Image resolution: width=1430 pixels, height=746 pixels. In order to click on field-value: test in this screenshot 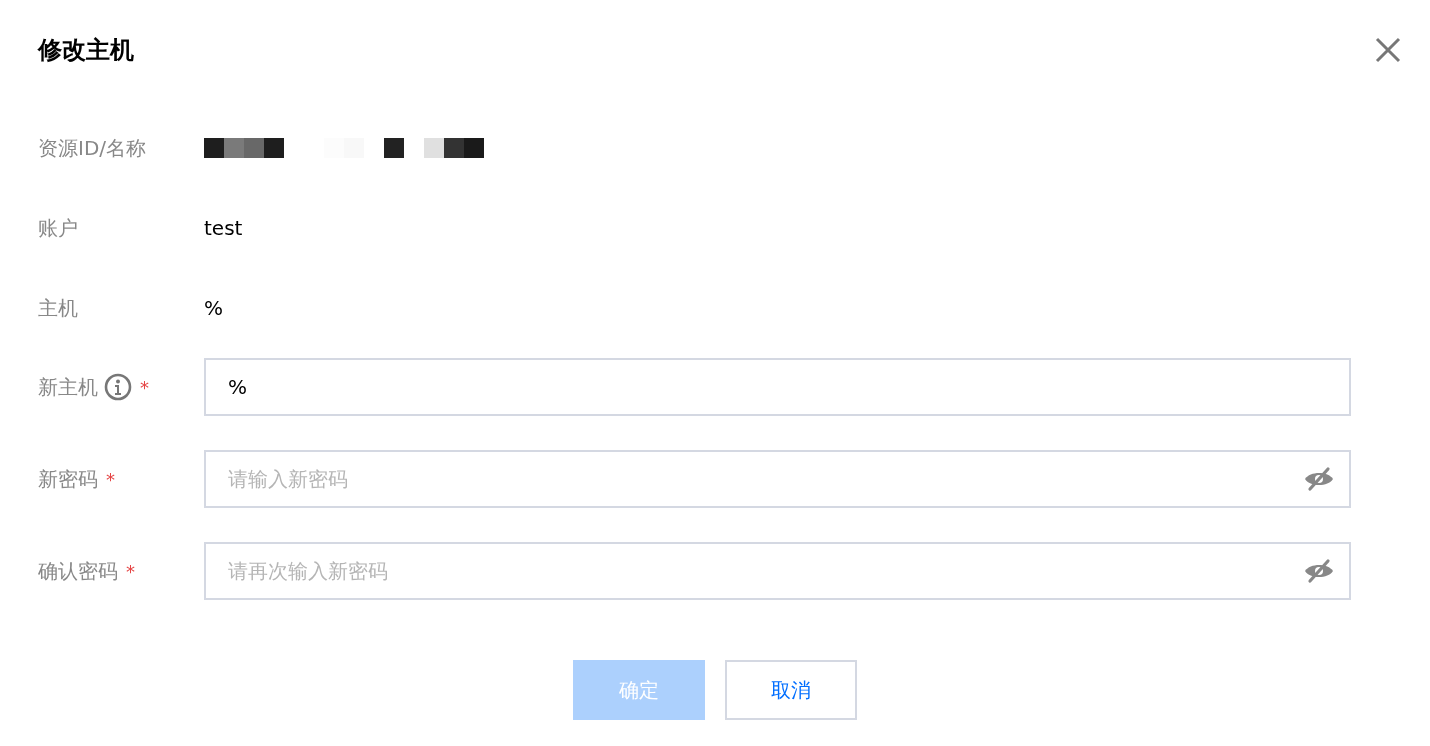, I will do `click(223, 228)`.